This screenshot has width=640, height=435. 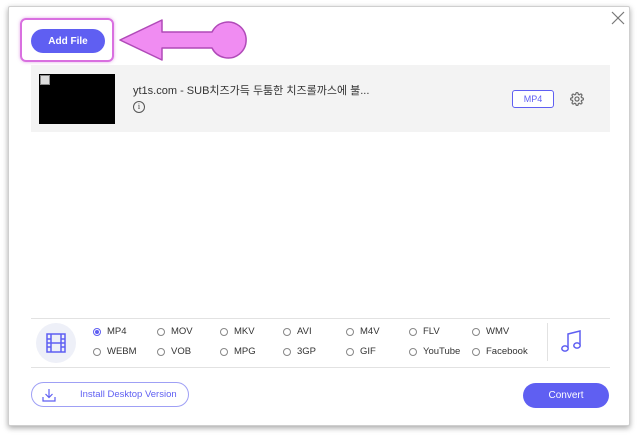 I want to click on install-label: Install Desktop Version, so click(x=128, y=394).